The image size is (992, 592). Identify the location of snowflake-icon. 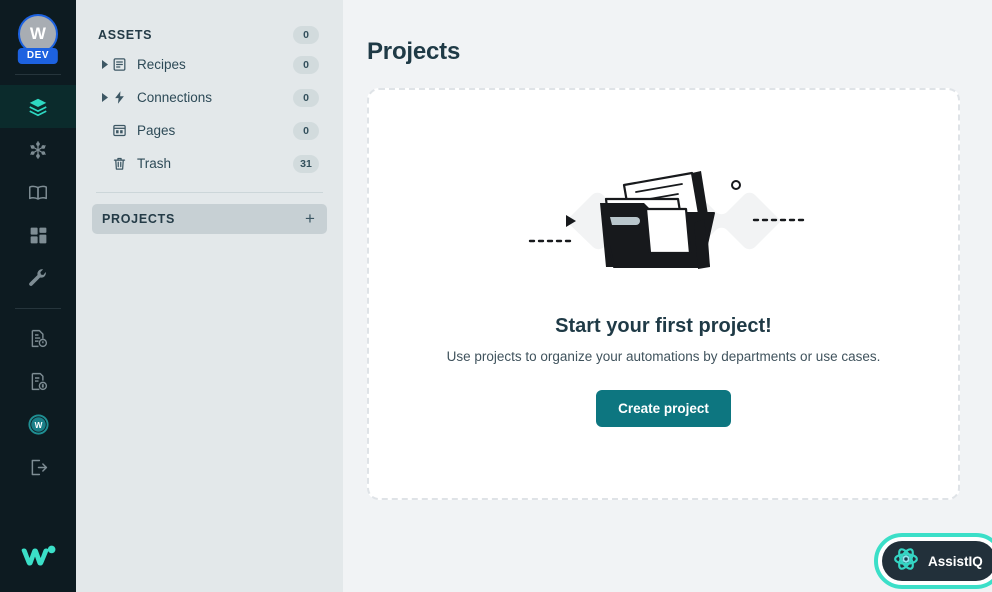
(38, 150).